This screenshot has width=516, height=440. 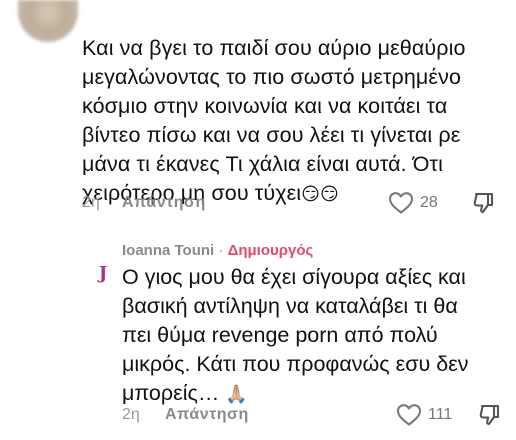 I want to click on emoji-smirk: 😏😏, so click(x=320, y=194).